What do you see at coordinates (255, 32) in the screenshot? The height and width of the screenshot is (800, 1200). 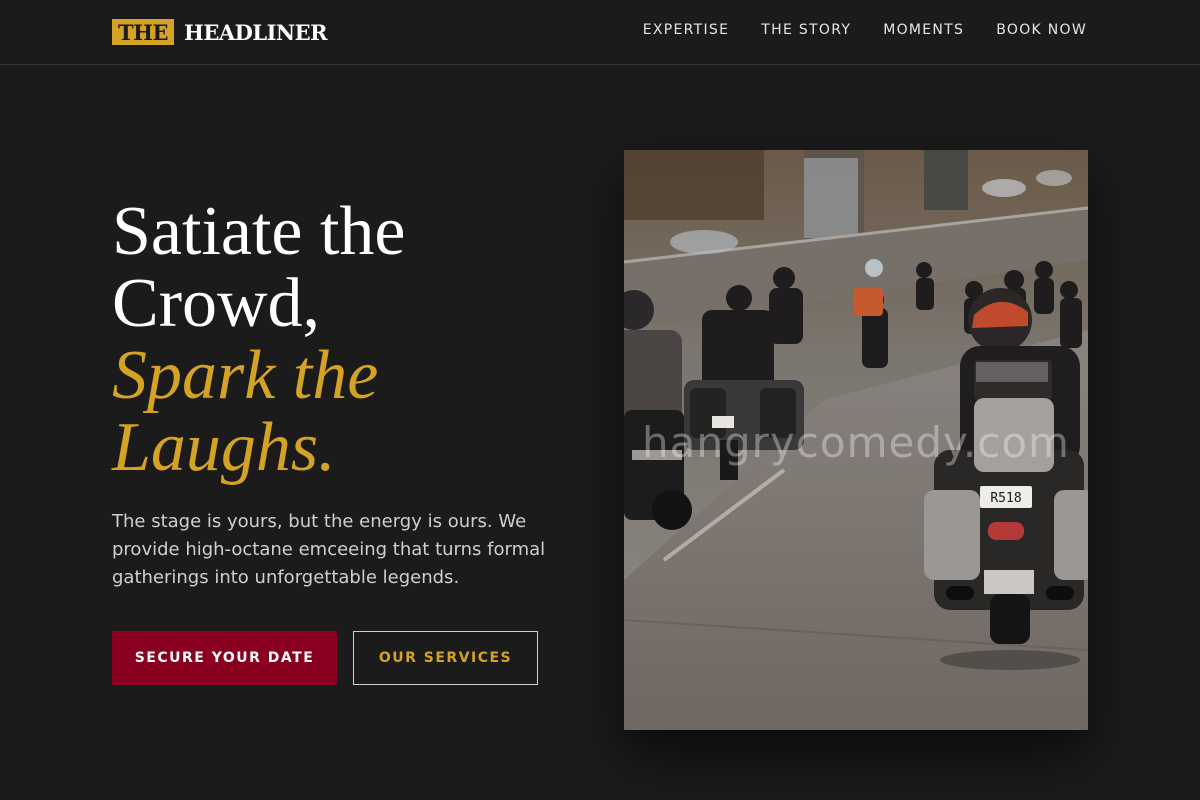 I see `logo-wordmark: HEADLINER` at bounding box center [255, 32].